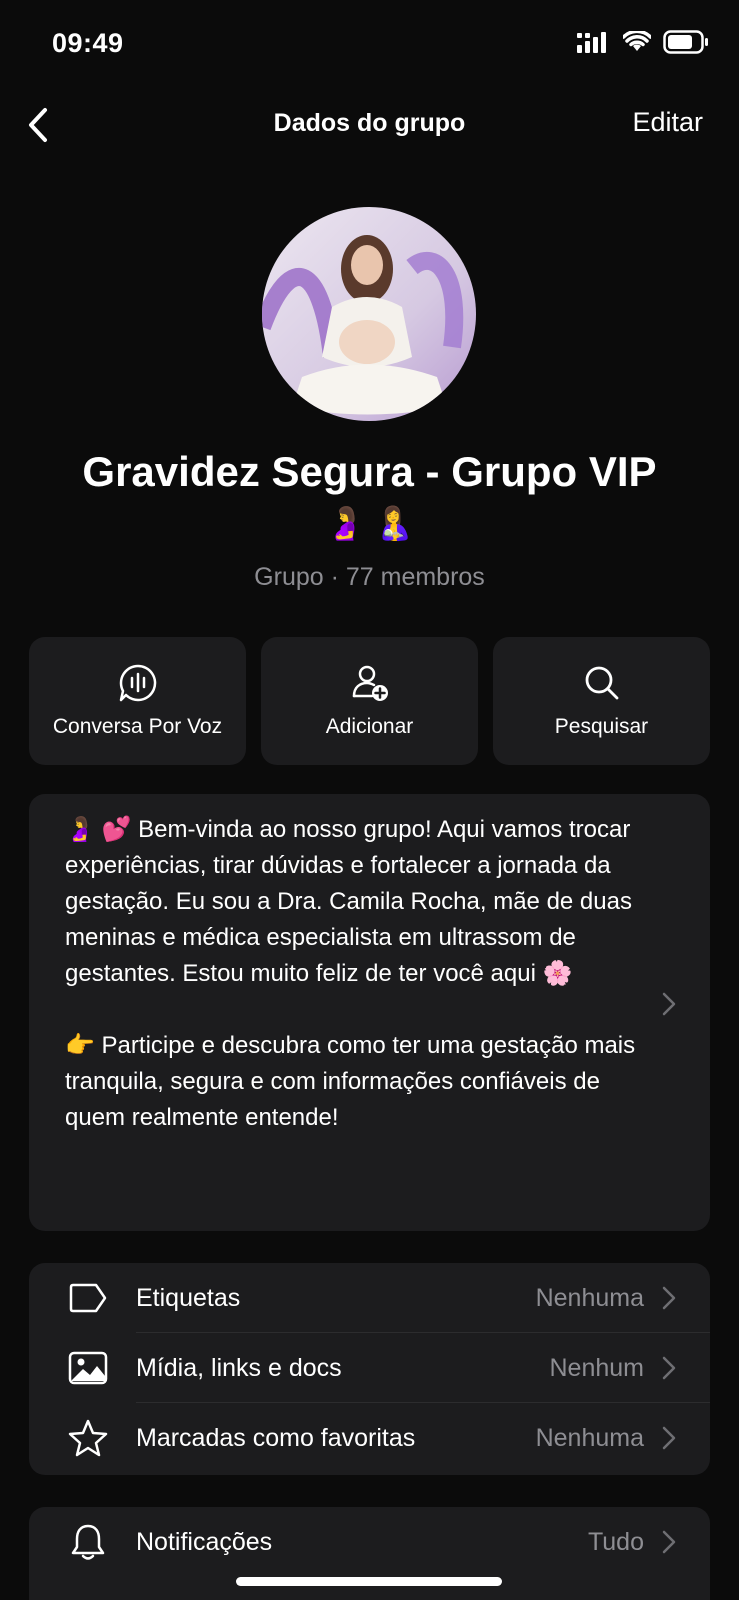 The width and height of the screenshot is (739, 1600). Describe the element at coordinates (615, 1541) in the screenshot. I see `row-value: Tudo` at that location.